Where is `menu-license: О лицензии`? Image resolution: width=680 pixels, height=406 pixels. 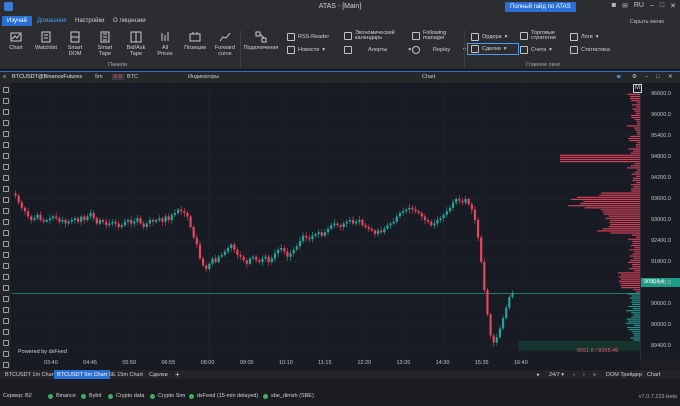 menu-license: О лицензии is located at coordinates (129, 21).